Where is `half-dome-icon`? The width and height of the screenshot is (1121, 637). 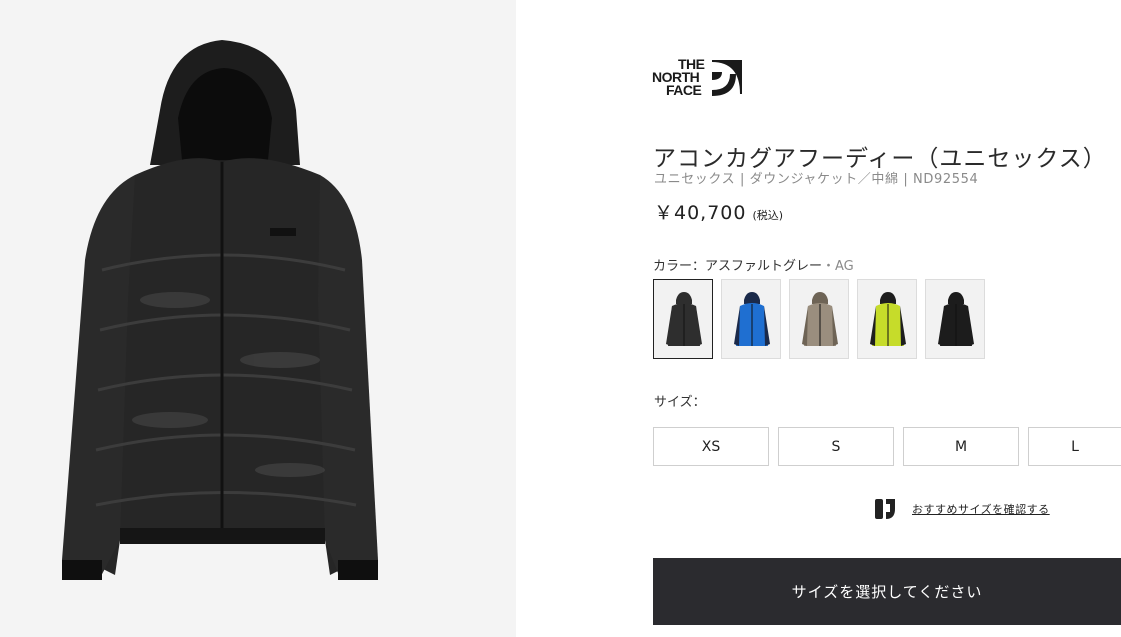
half-dome-icon is located at coordinates (727, 78).